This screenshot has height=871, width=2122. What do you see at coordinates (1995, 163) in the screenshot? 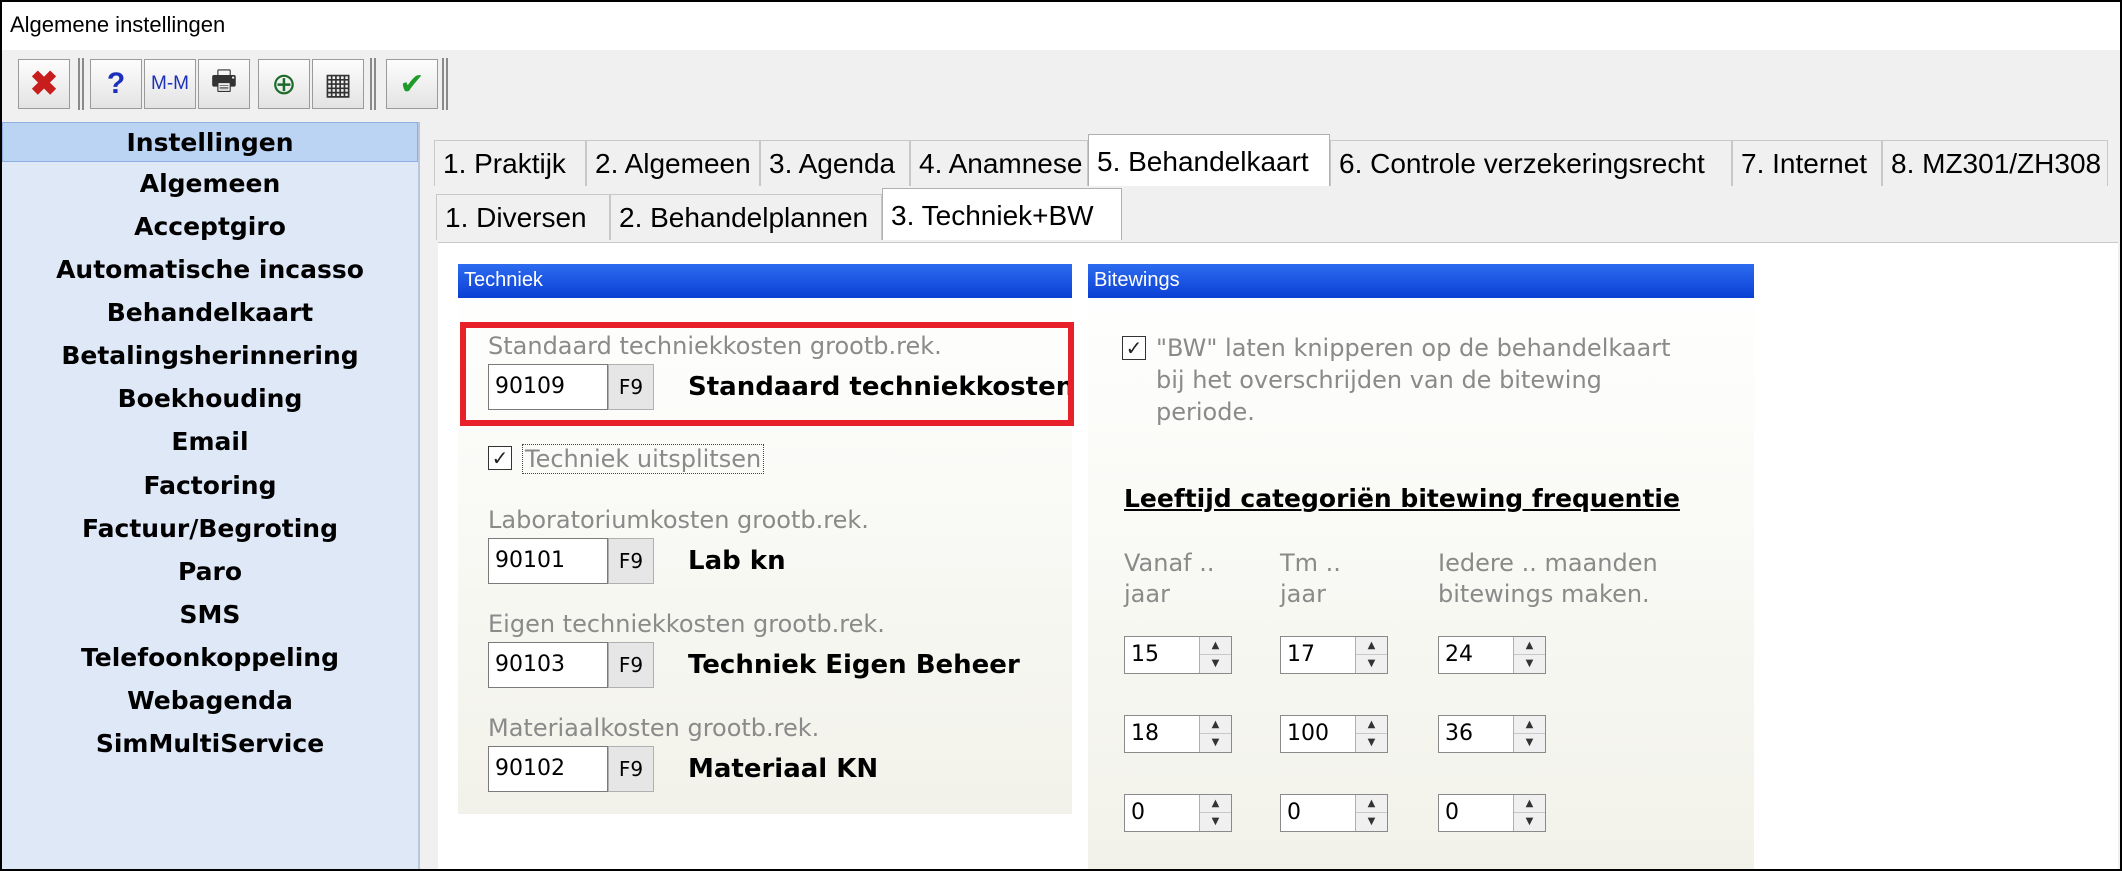
I see `tab-mz301-zh308: 8. MZ301/ZH308` at bounding box center [1995, 163].